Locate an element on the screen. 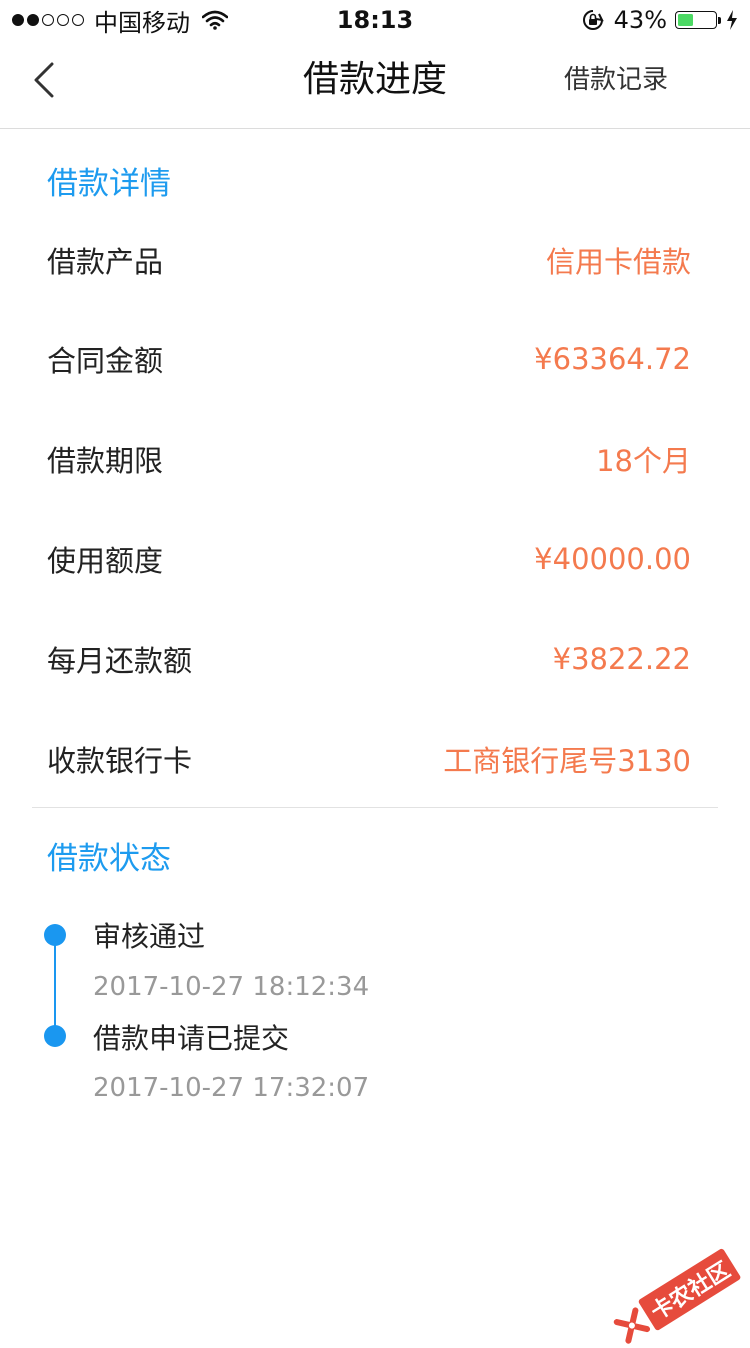 This screenshot has height=1348, width=750. status-bar-right: 43% is located at coordinates (660, 20).